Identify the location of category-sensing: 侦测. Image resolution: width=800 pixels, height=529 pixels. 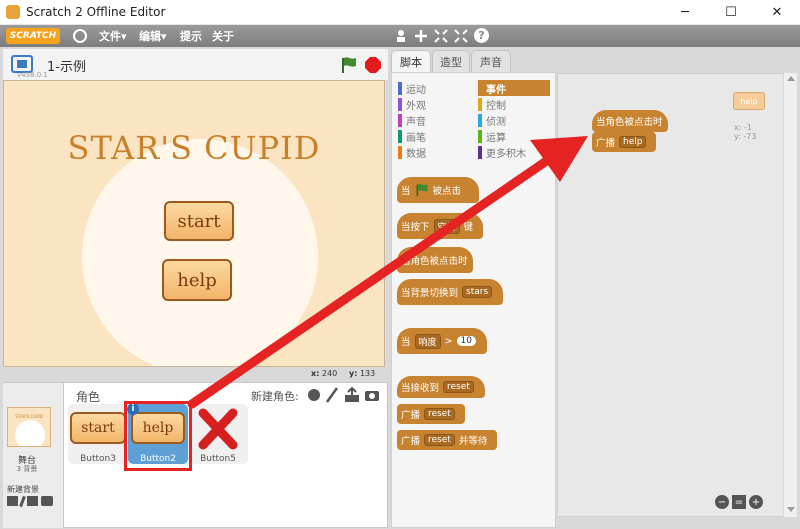
(514, 120).